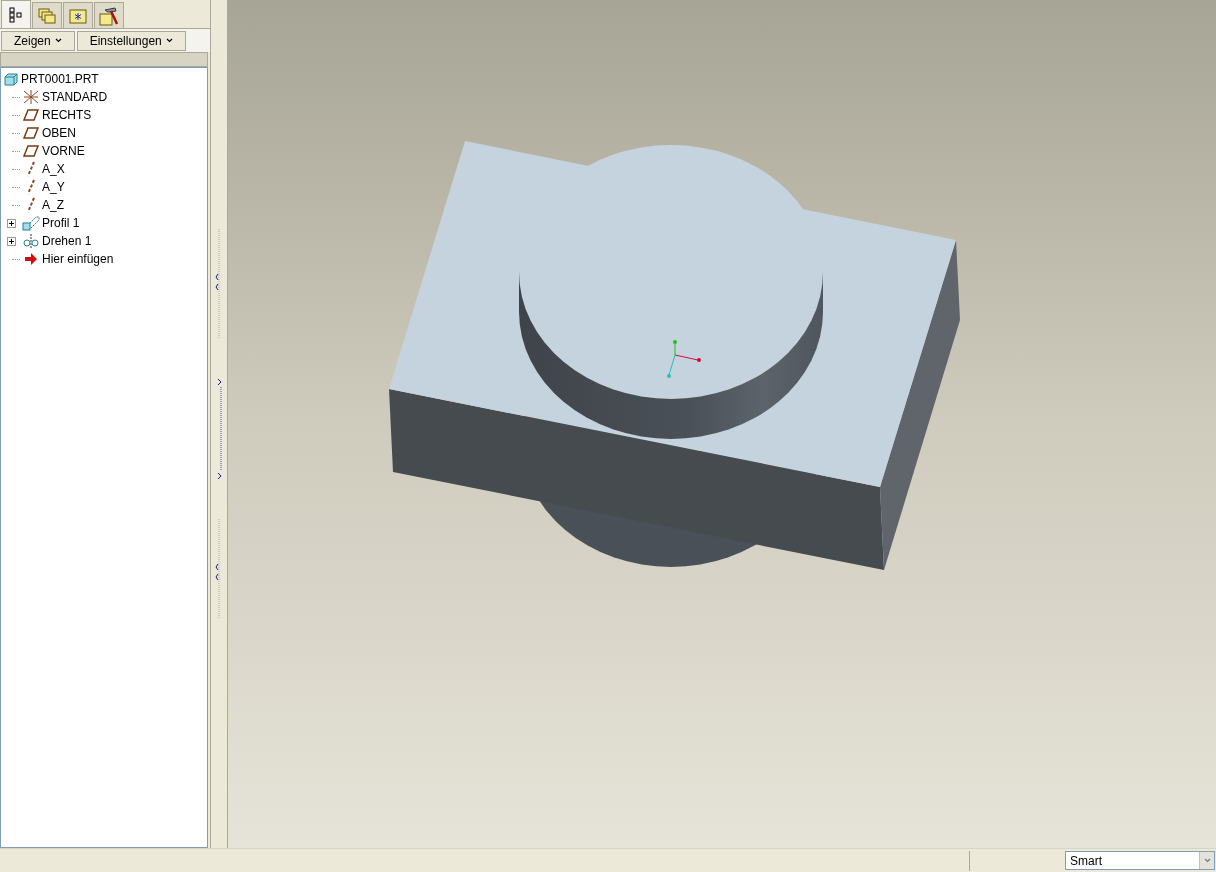 This screenshot has width=1216, height=872. I want to click on tree-item: Drehen 1, so click(58, 241).